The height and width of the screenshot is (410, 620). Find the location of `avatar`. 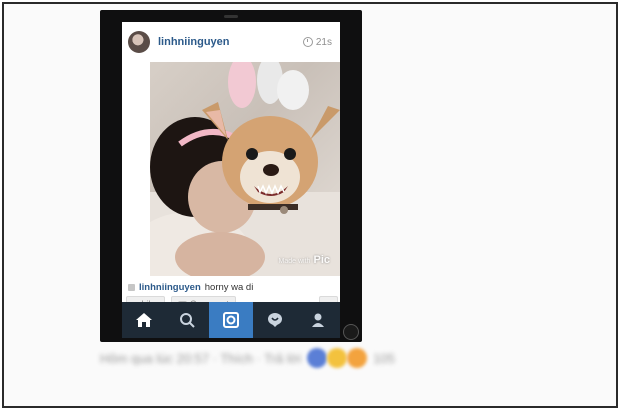

avatar is located at coordinates (139, 42).